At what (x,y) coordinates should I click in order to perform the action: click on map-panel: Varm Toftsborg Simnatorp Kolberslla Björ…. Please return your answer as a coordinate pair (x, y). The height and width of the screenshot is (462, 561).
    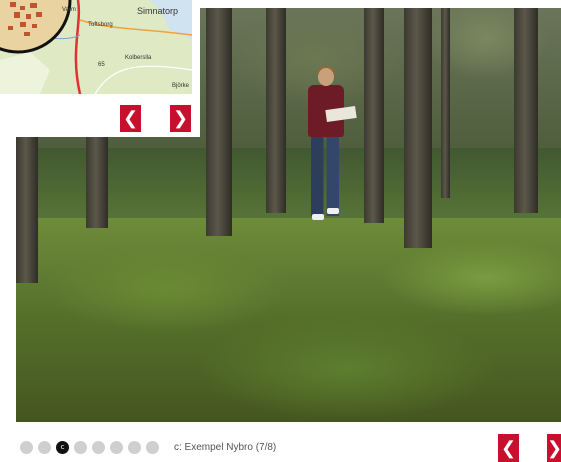
    Looking at the image, I should click on (100, 68).